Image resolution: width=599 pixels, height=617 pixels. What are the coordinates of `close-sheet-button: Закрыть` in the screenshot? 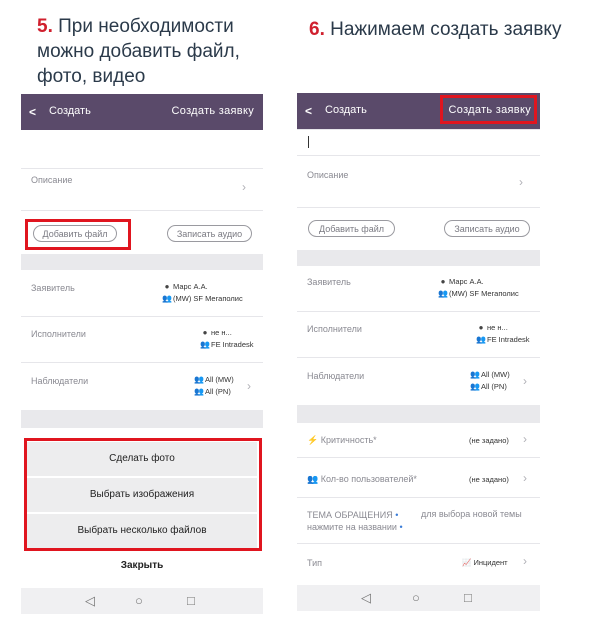 It's located at (142, 565).